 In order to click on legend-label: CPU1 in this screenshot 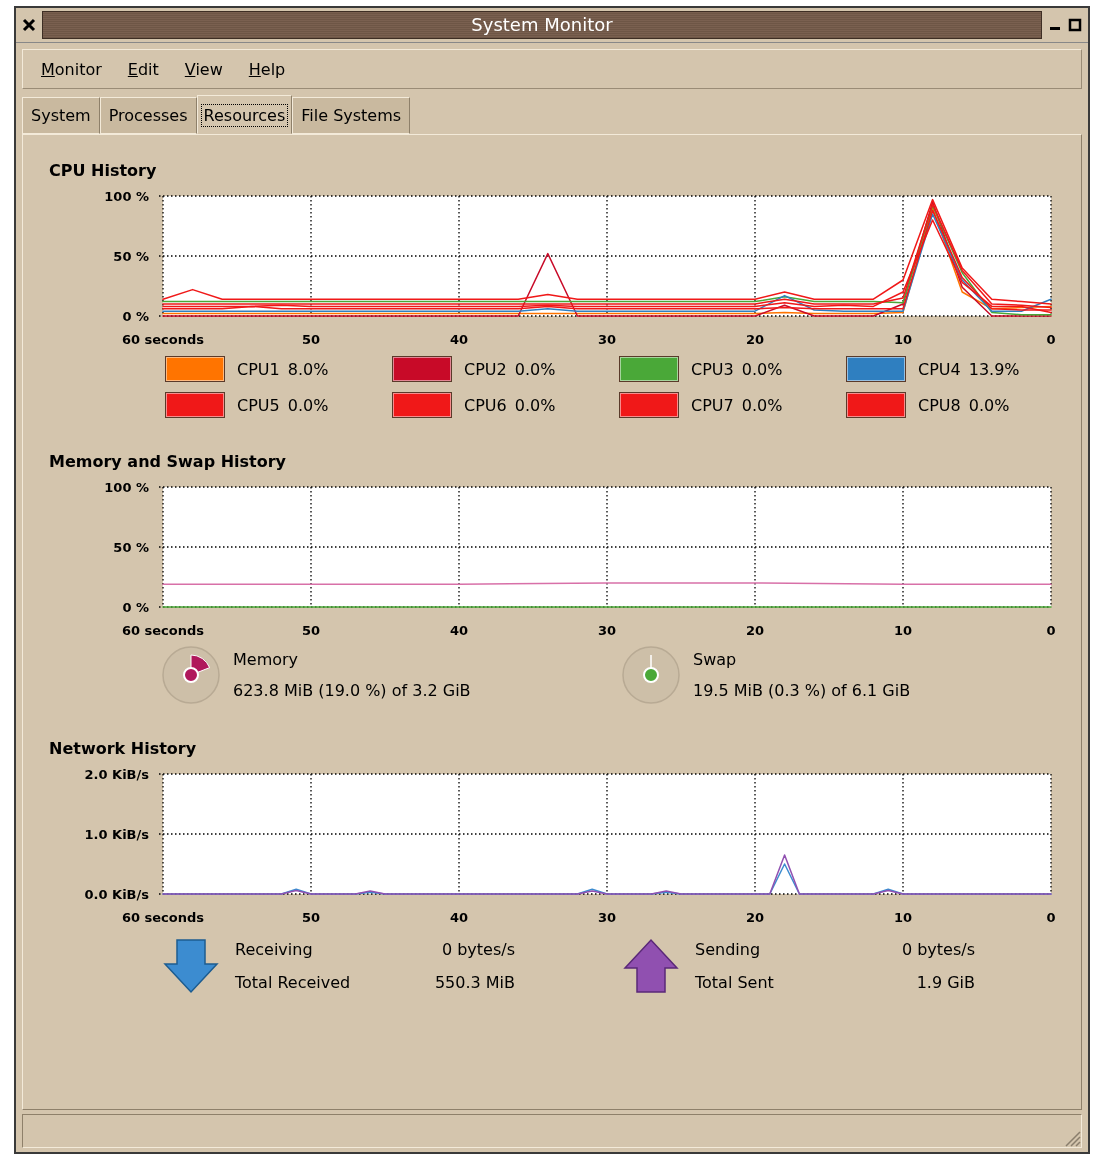, I will do `click(258, 369)`.